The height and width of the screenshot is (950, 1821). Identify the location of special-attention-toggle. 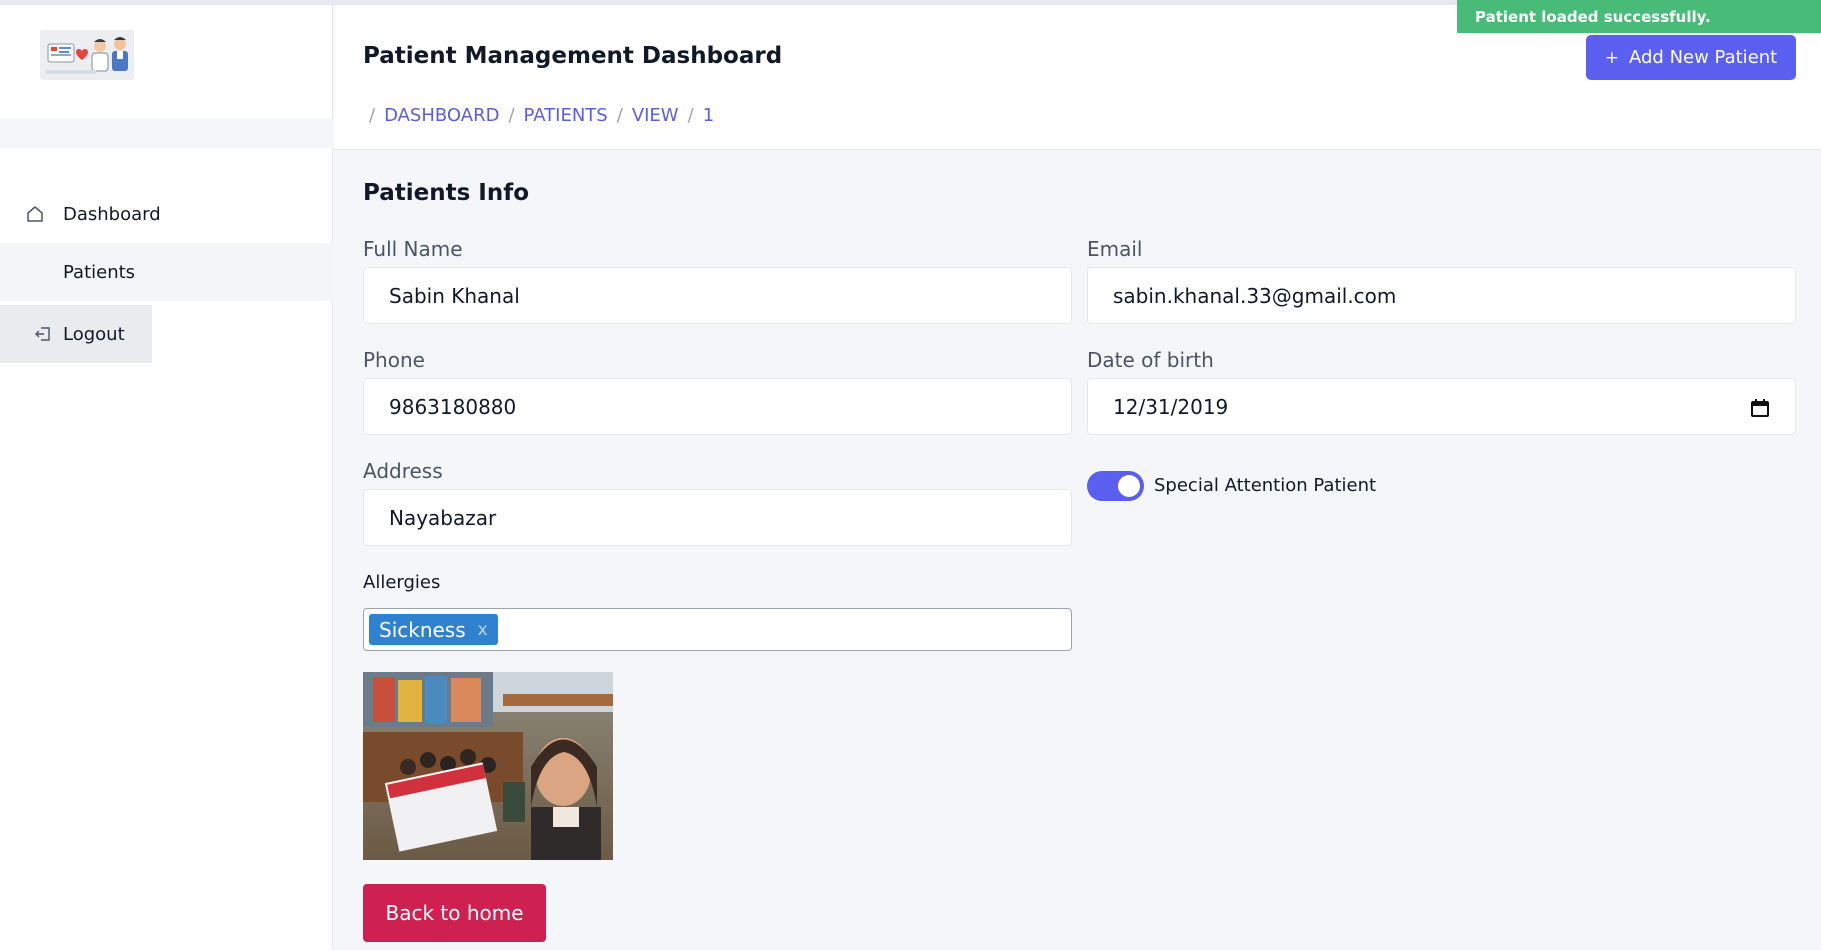
(1115, 486).